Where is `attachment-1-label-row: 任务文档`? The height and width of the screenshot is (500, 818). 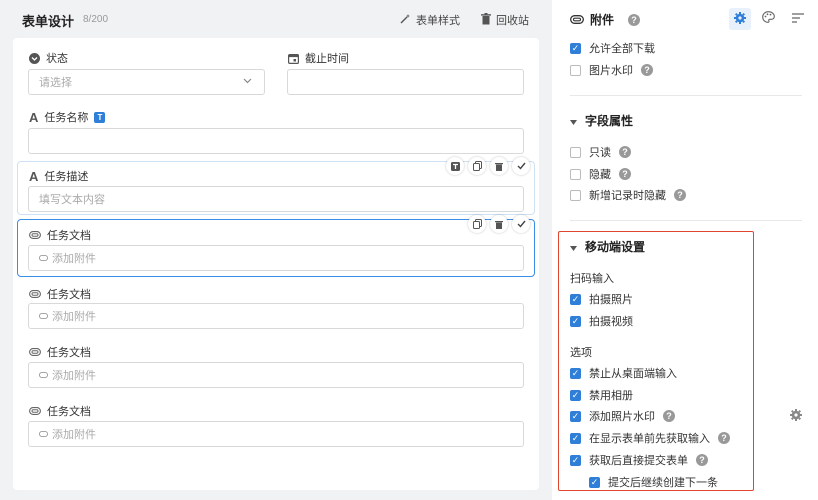
attachment-1-label-row: 任务文档 is located at coordinates (60, 235).